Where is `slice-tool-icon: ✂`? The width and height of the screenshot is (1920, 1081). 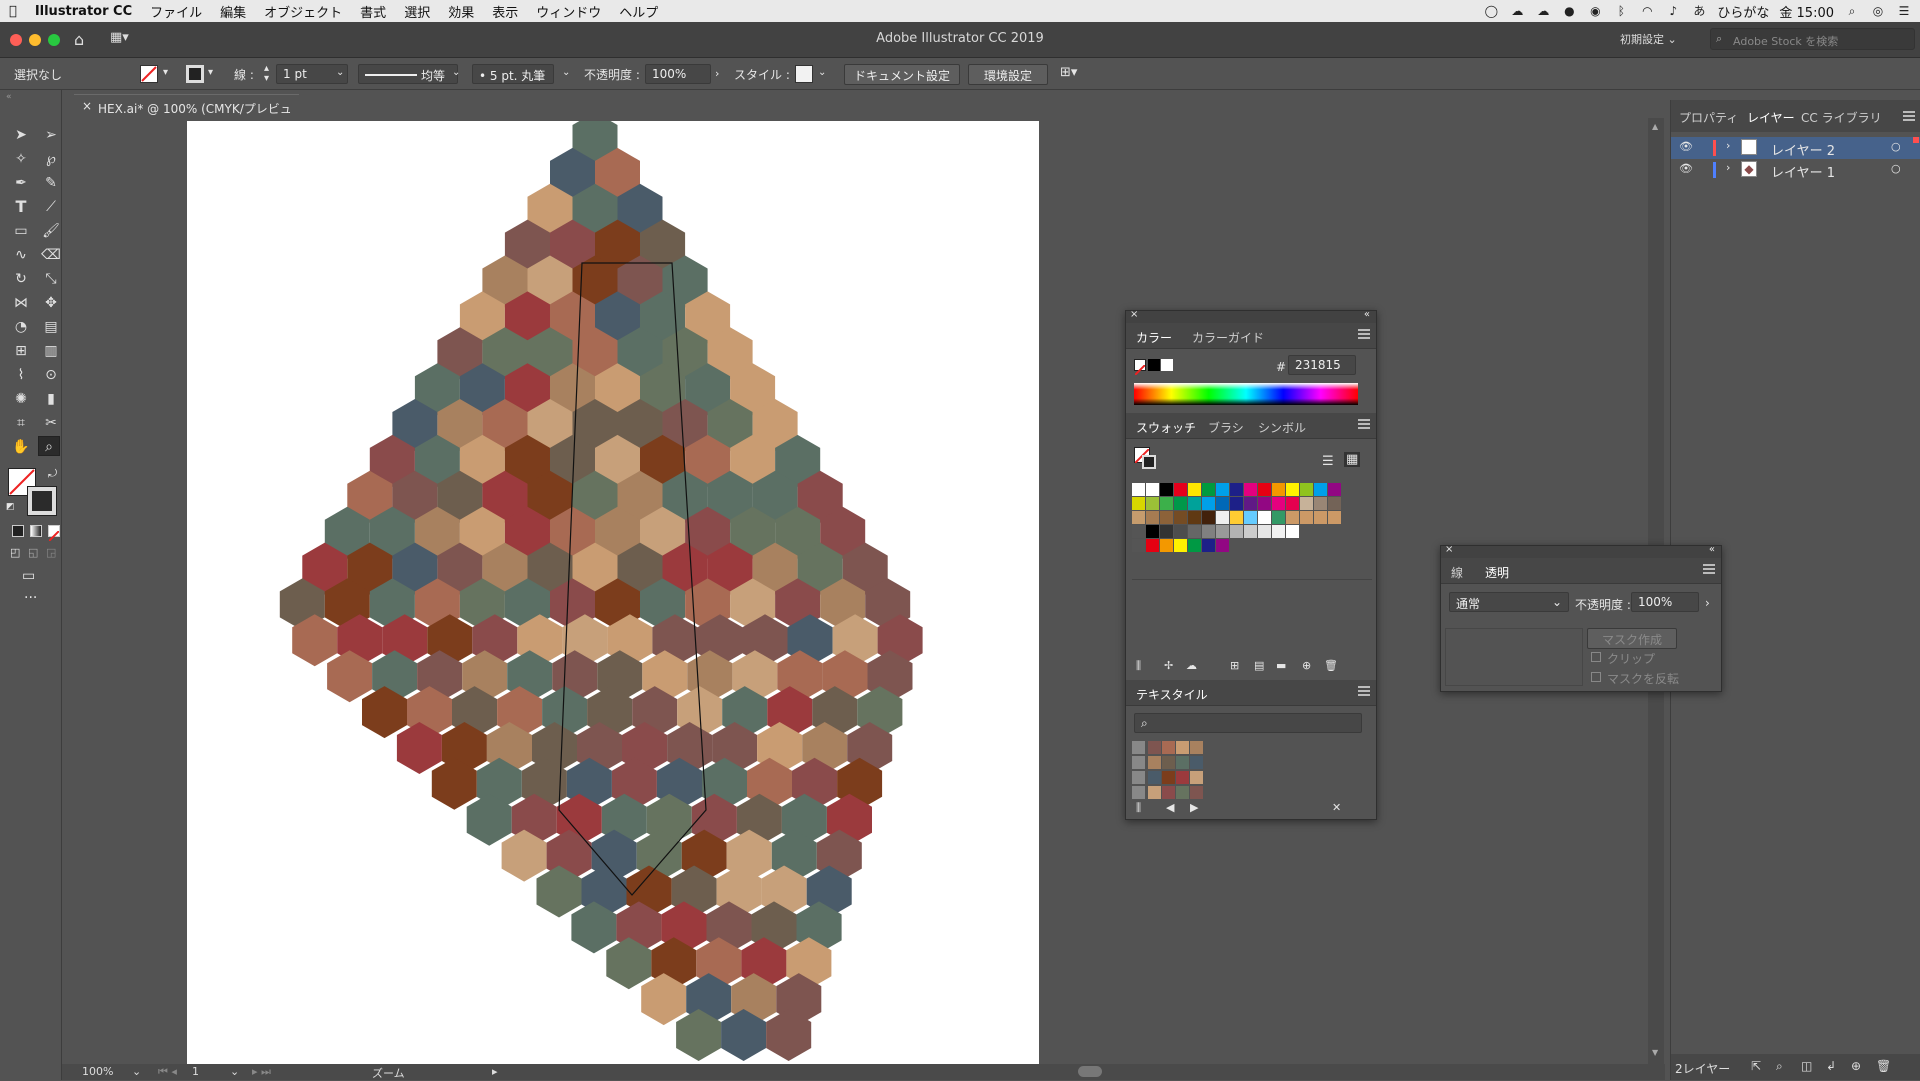 slice-tool-icon: ✂ is located at coordinates (51, 423).